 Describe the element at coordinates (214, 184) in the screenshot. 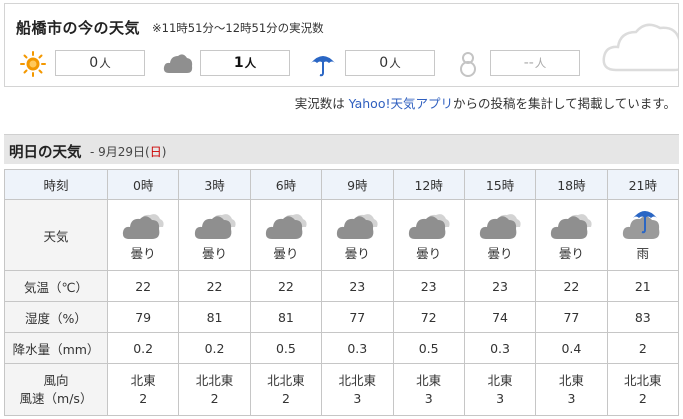

I see `time-cell: 3時` at that location.